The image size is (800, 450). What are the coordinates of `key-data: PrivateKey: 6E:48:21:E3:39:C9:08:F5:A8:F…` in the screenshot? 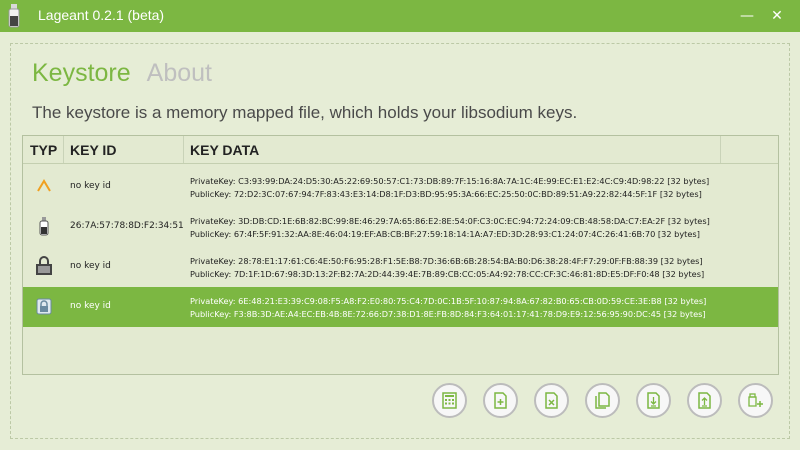 It's located at (448, 307).